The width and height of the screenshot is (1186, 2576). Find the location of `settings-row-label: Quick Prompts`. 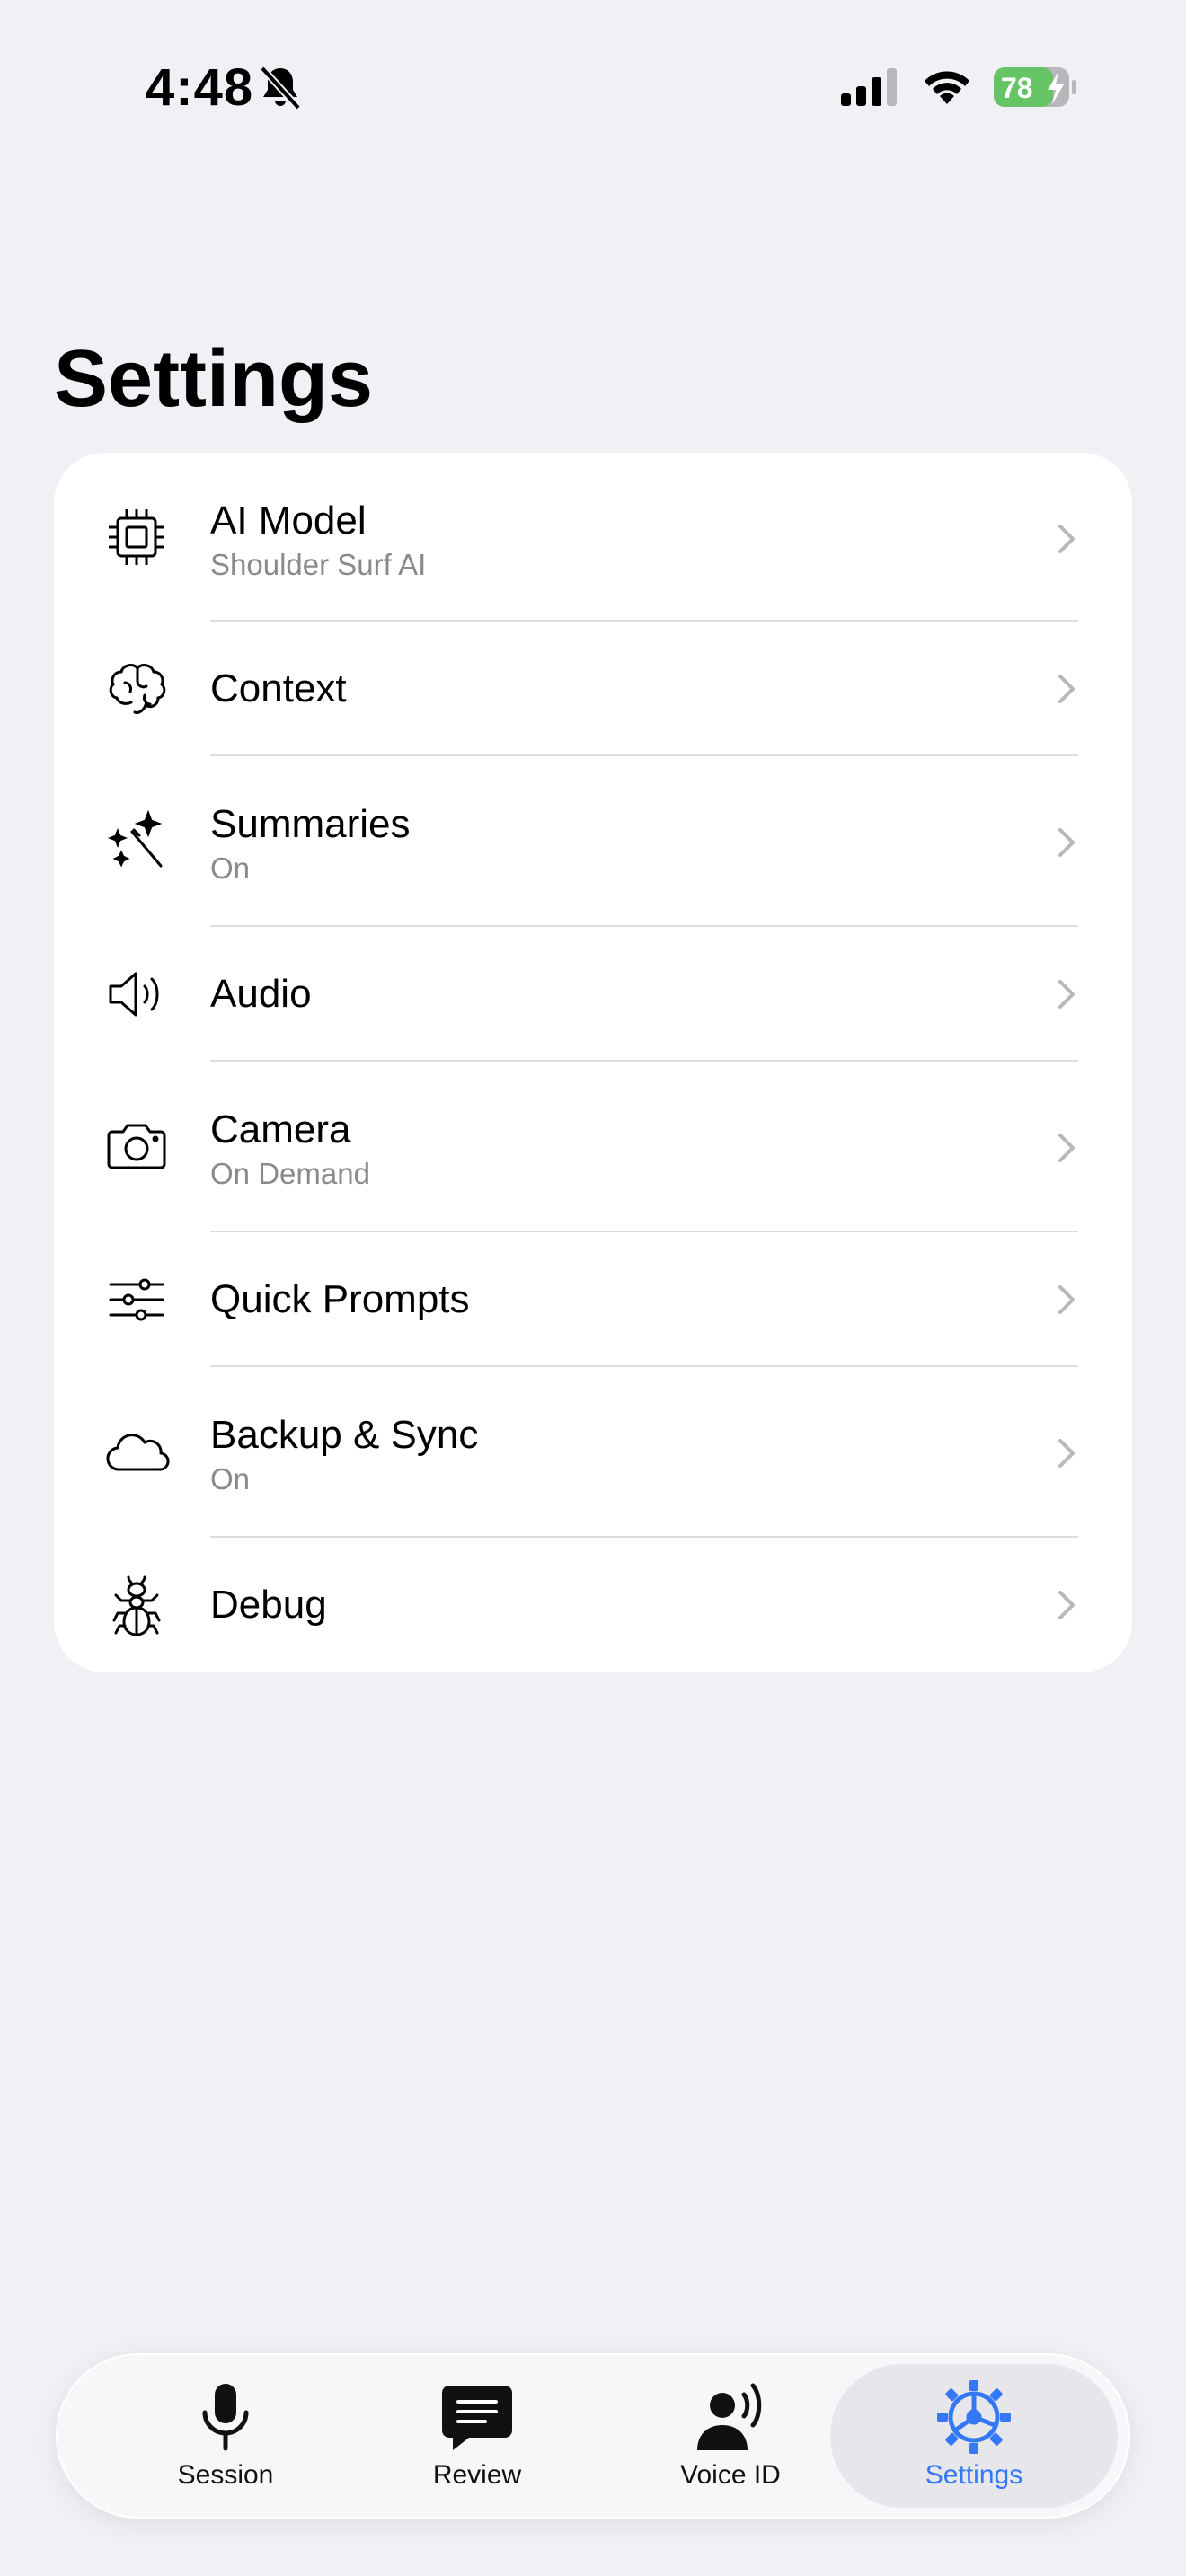

settings-row-label: Quick Prompts is located at coordinates (340, 1299).